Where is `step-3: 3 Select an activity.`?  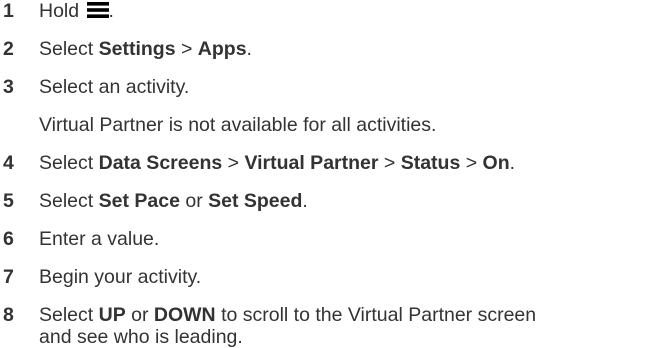 step-3: 3 Select an activity. is located at coordinates (94, 87).